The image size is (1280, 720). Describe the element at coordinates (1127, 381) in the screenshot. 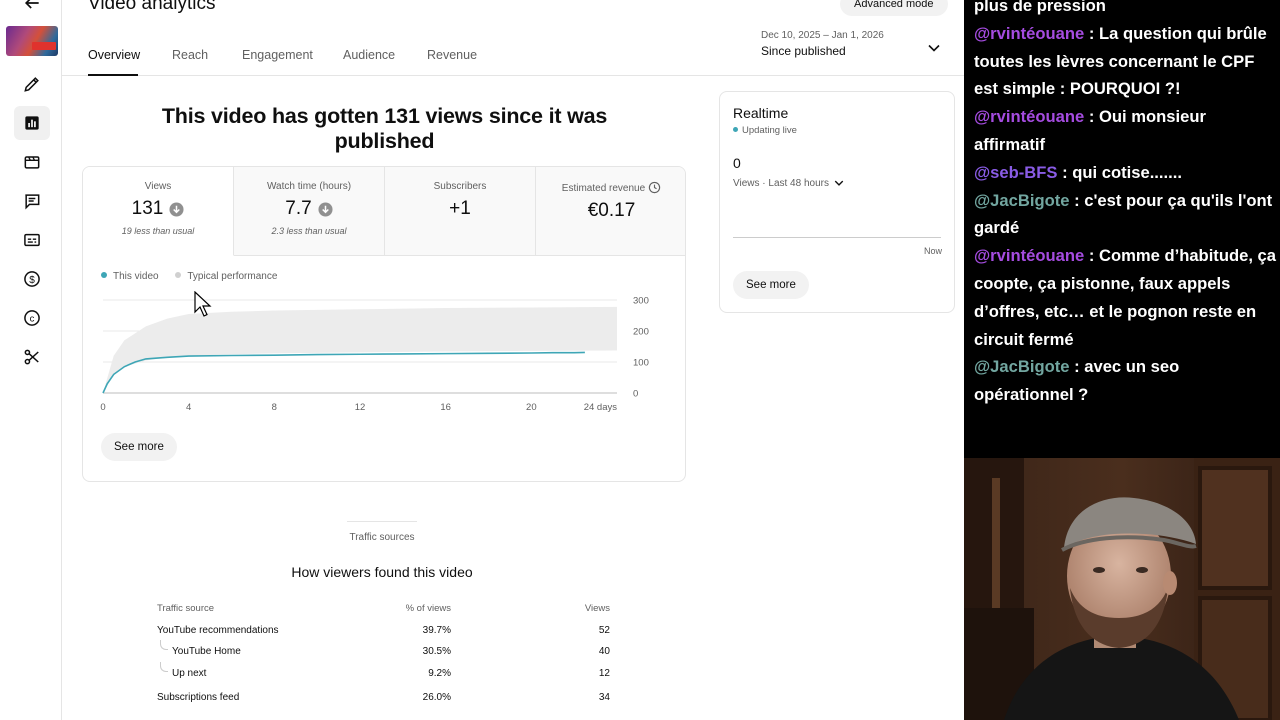

I see `chat-message: @JacBigote : avec un seo opérationnel ?` at that location.